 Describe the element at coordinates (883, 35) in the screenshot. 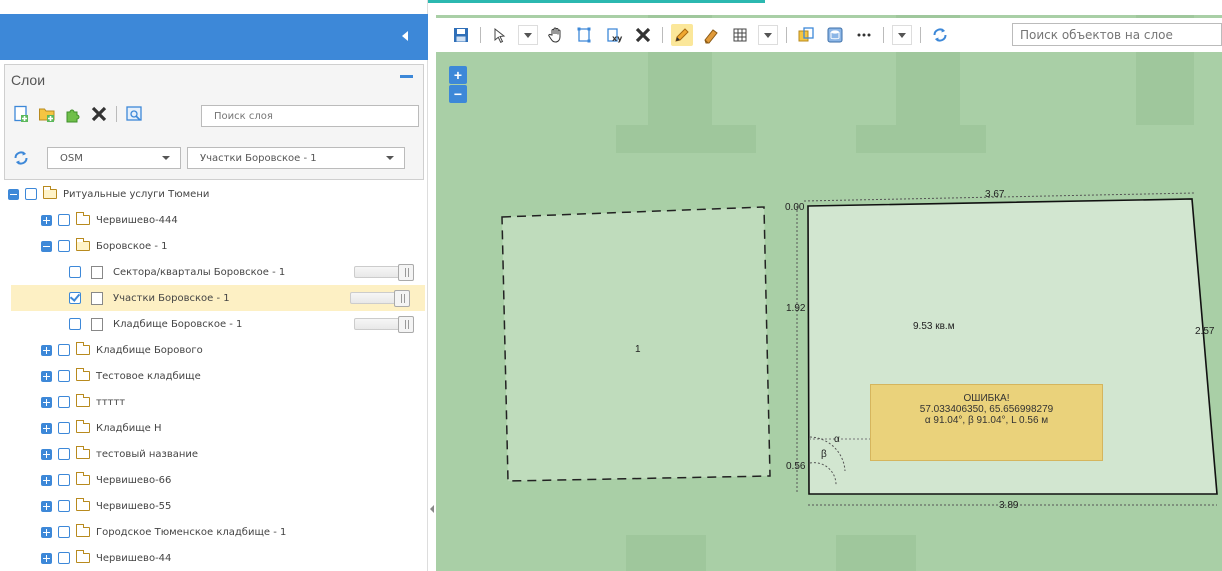

I see `toolbar-separator` at that location.